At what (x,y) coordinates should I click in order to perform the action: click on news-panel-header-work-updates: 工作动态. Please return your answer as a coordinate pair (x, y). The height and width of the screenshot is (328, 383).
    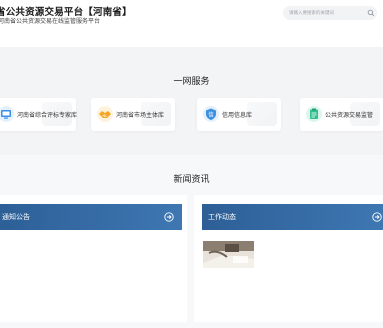
    Looking at the image, I should click on (292, 217).